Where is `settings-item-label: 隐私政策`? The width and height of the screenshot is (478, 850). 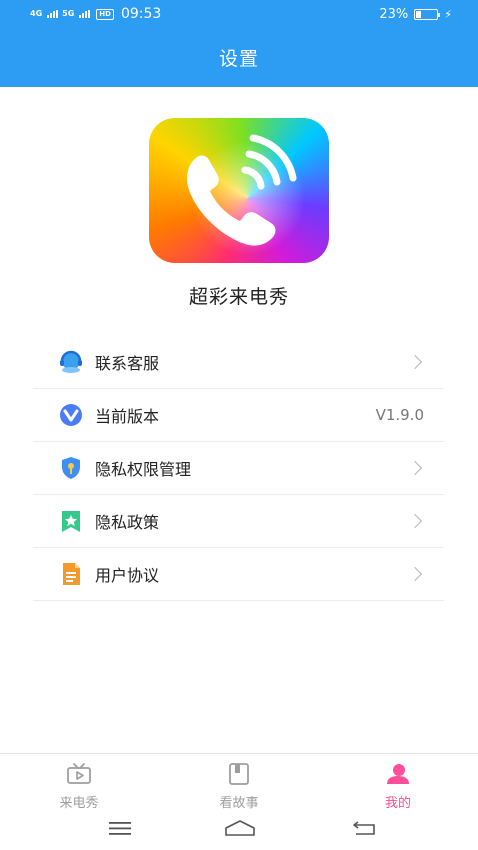 settings-item-label: 隐私政策 is located at coordinates (127, 522).